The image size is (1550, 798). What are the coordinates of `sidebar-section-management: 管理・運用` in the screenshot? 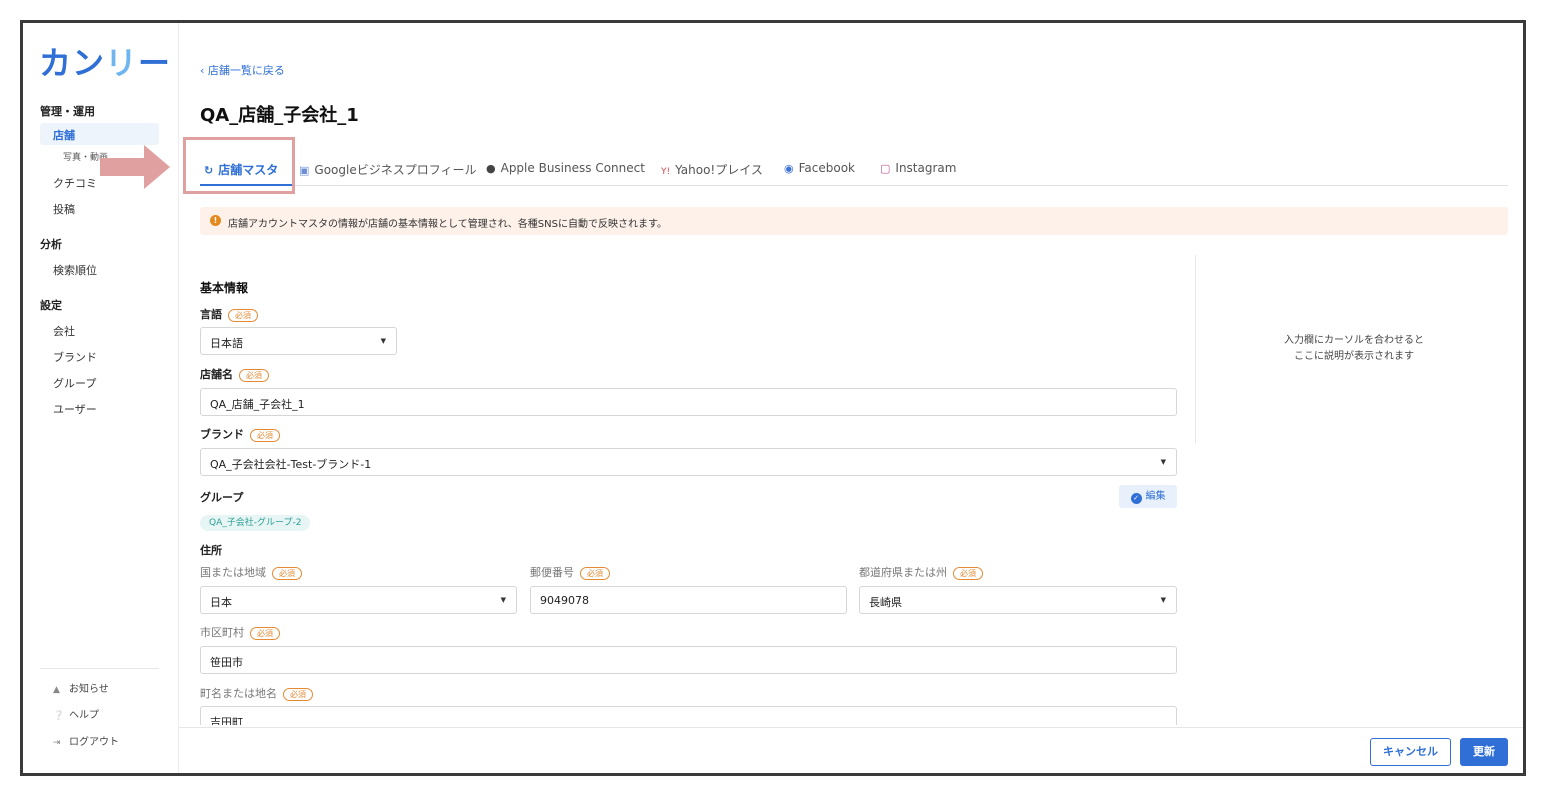 It's located at (67, 111).